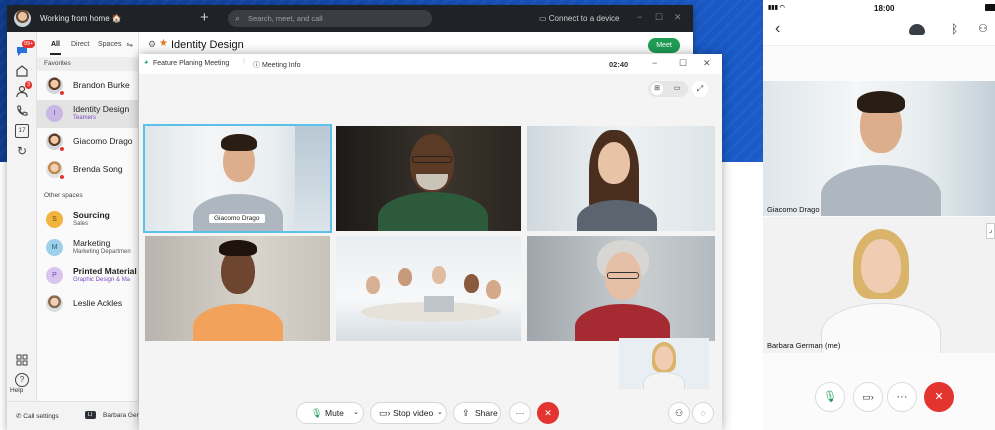 Image resolution: width=995 pixels, height=430 pixels. I want to click on maximize-button: ☐, so click(659, 17).